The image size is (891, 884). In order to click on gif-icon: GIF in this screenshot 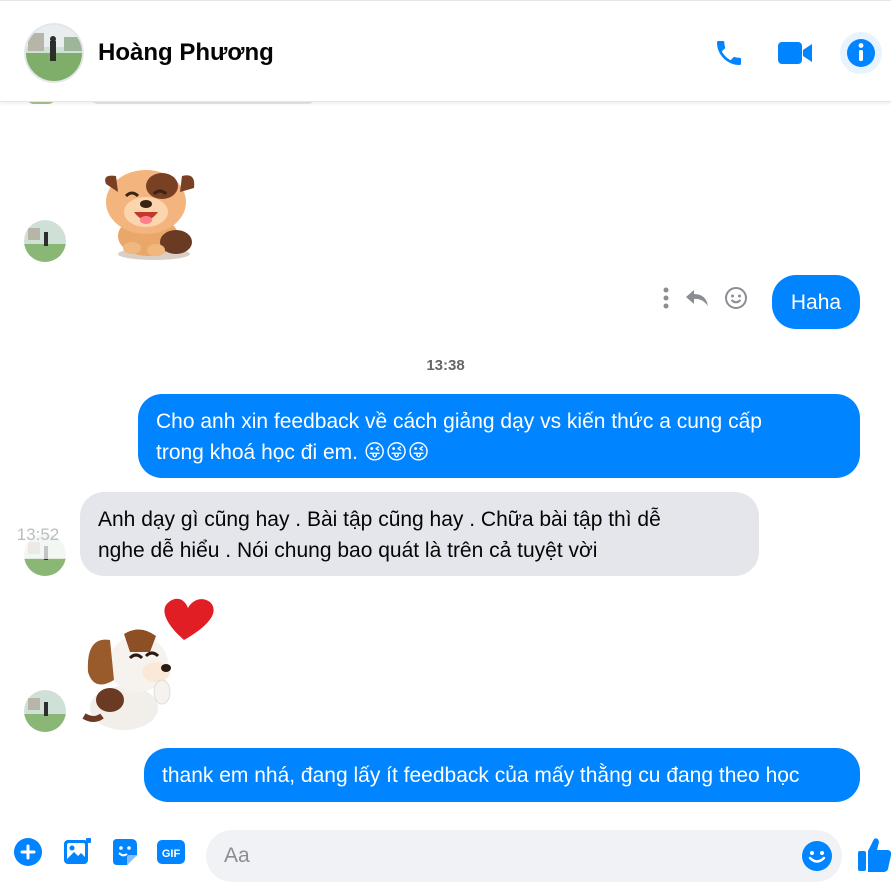, I will do `click(171, 852)`.